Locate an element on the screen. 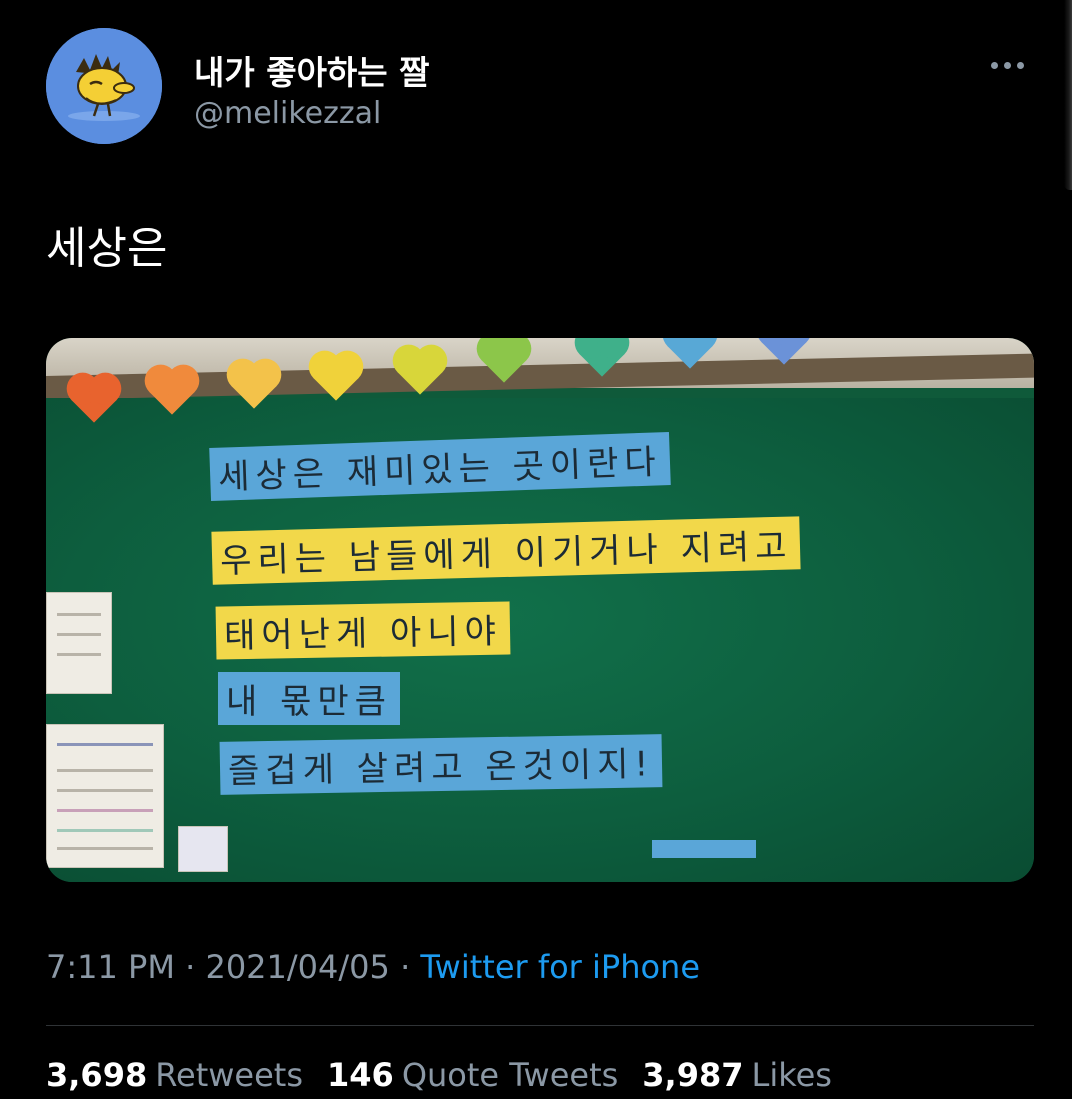  photo-small-label is located at coordinates (704, 849).